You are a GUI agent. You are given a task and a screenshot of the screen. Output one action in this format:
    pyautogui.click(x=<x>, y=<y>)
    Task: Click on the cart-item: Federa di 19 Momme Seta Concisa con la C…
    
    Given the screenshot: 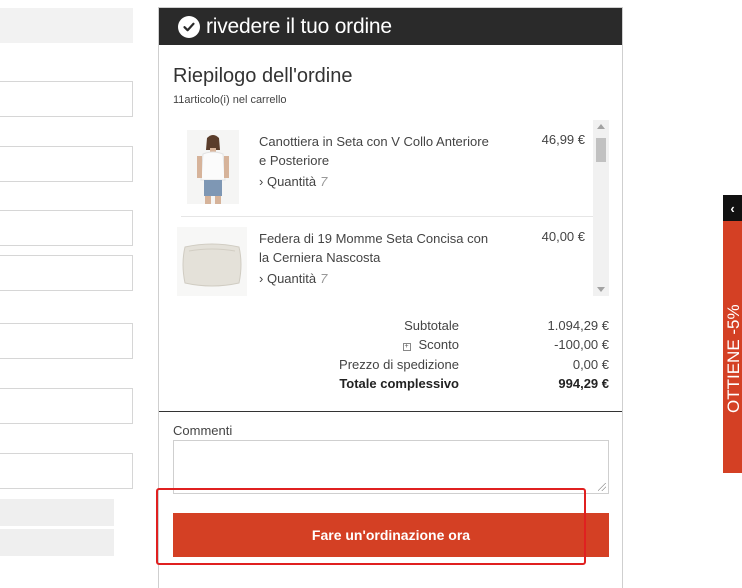 What is the action you would take?
    pyautogui.click(x=383, y=258)
    